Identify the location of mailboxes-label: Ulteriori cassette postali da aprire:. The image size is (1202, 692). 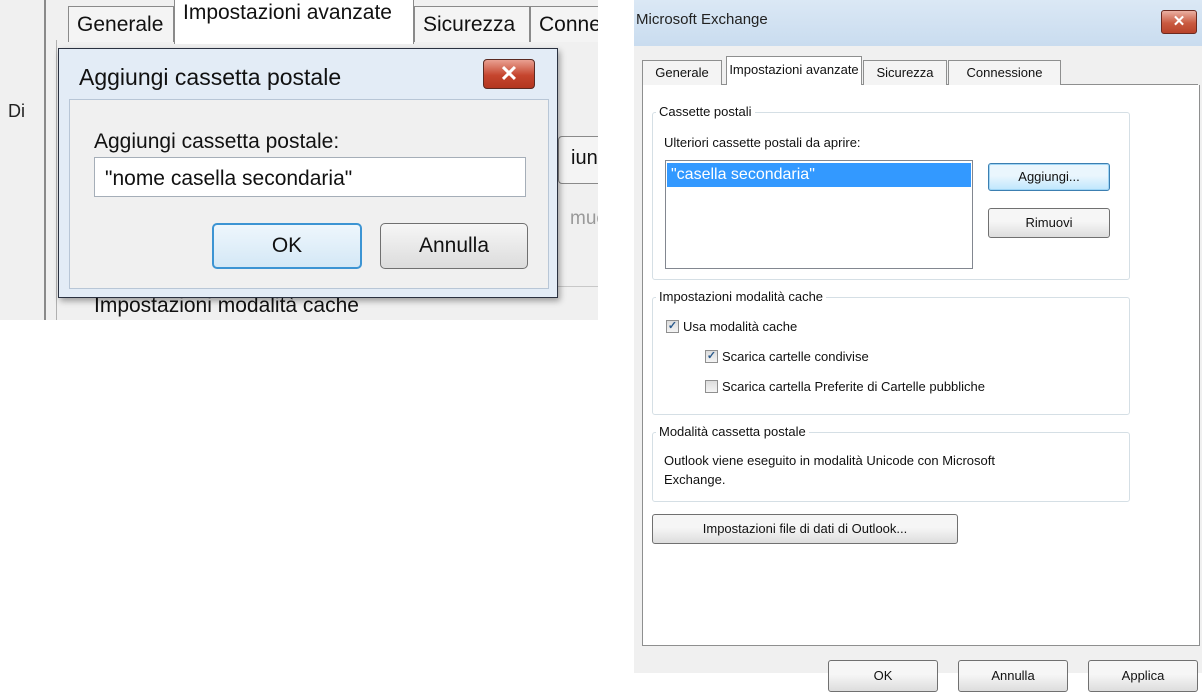
(762, 142).